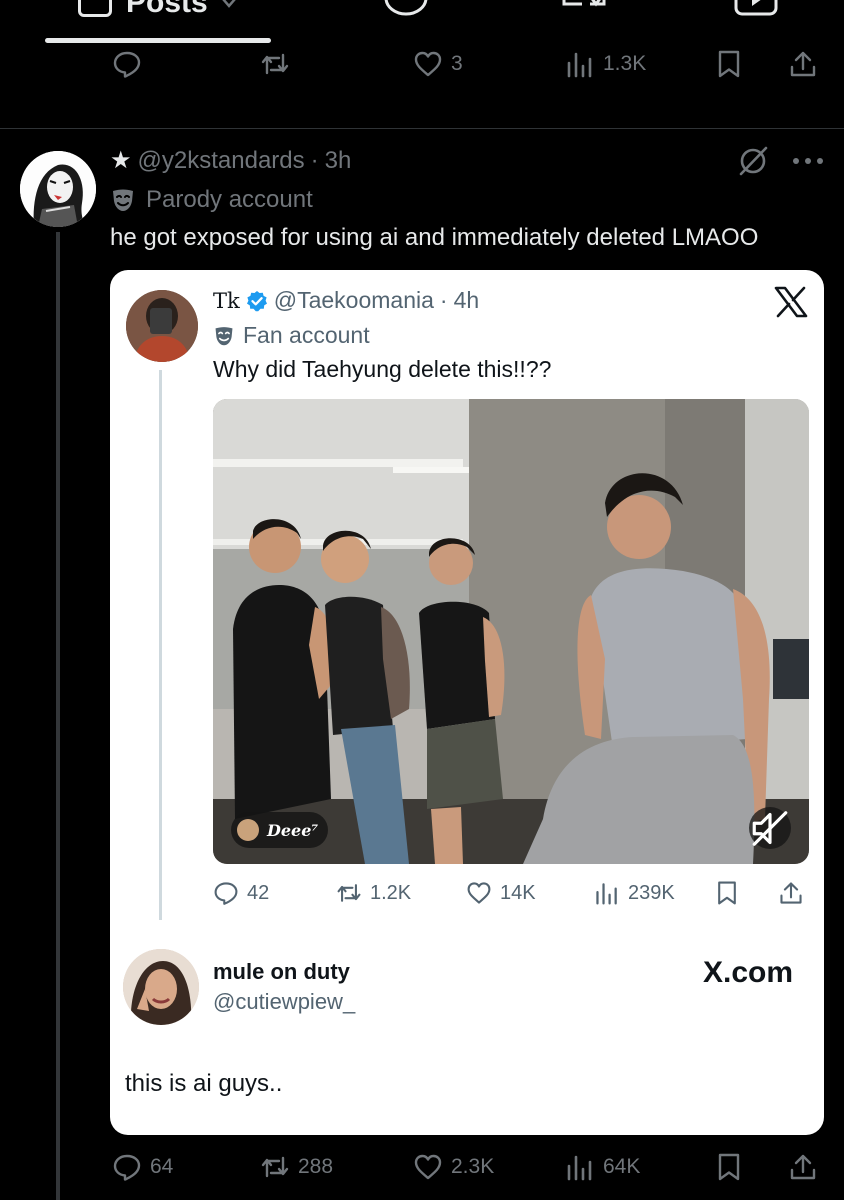  I want to click on repost-button, so click(279, 64).